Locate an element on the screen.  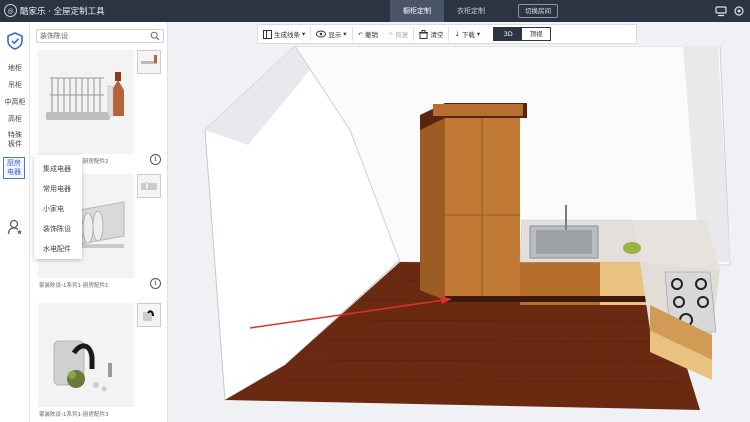
download-icon: ⤓ is located at coordinates (457, 34).